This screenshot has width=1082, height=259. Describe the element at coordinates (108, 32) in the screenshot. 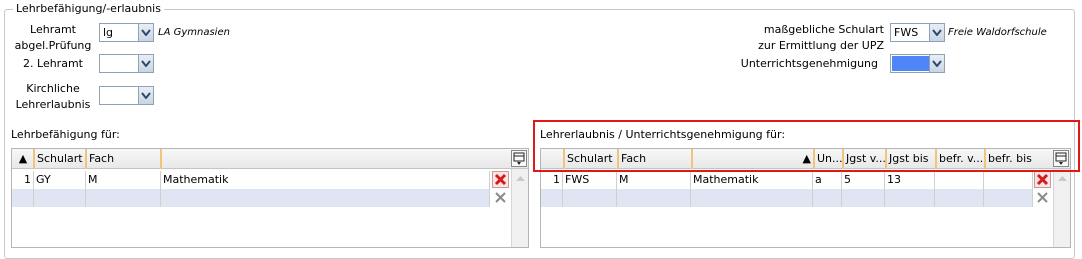

I see `lehramt-select-value: lg` at that location.